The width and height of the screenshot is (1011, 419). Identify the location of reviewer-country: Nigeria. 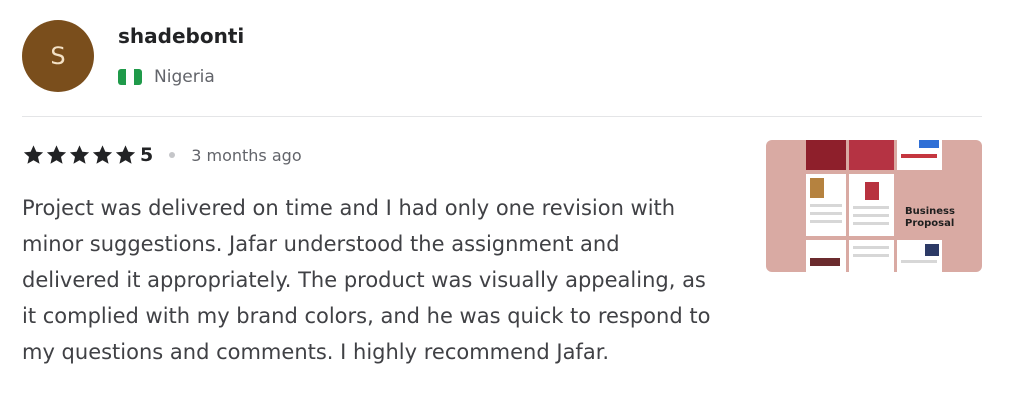
(166, 77).